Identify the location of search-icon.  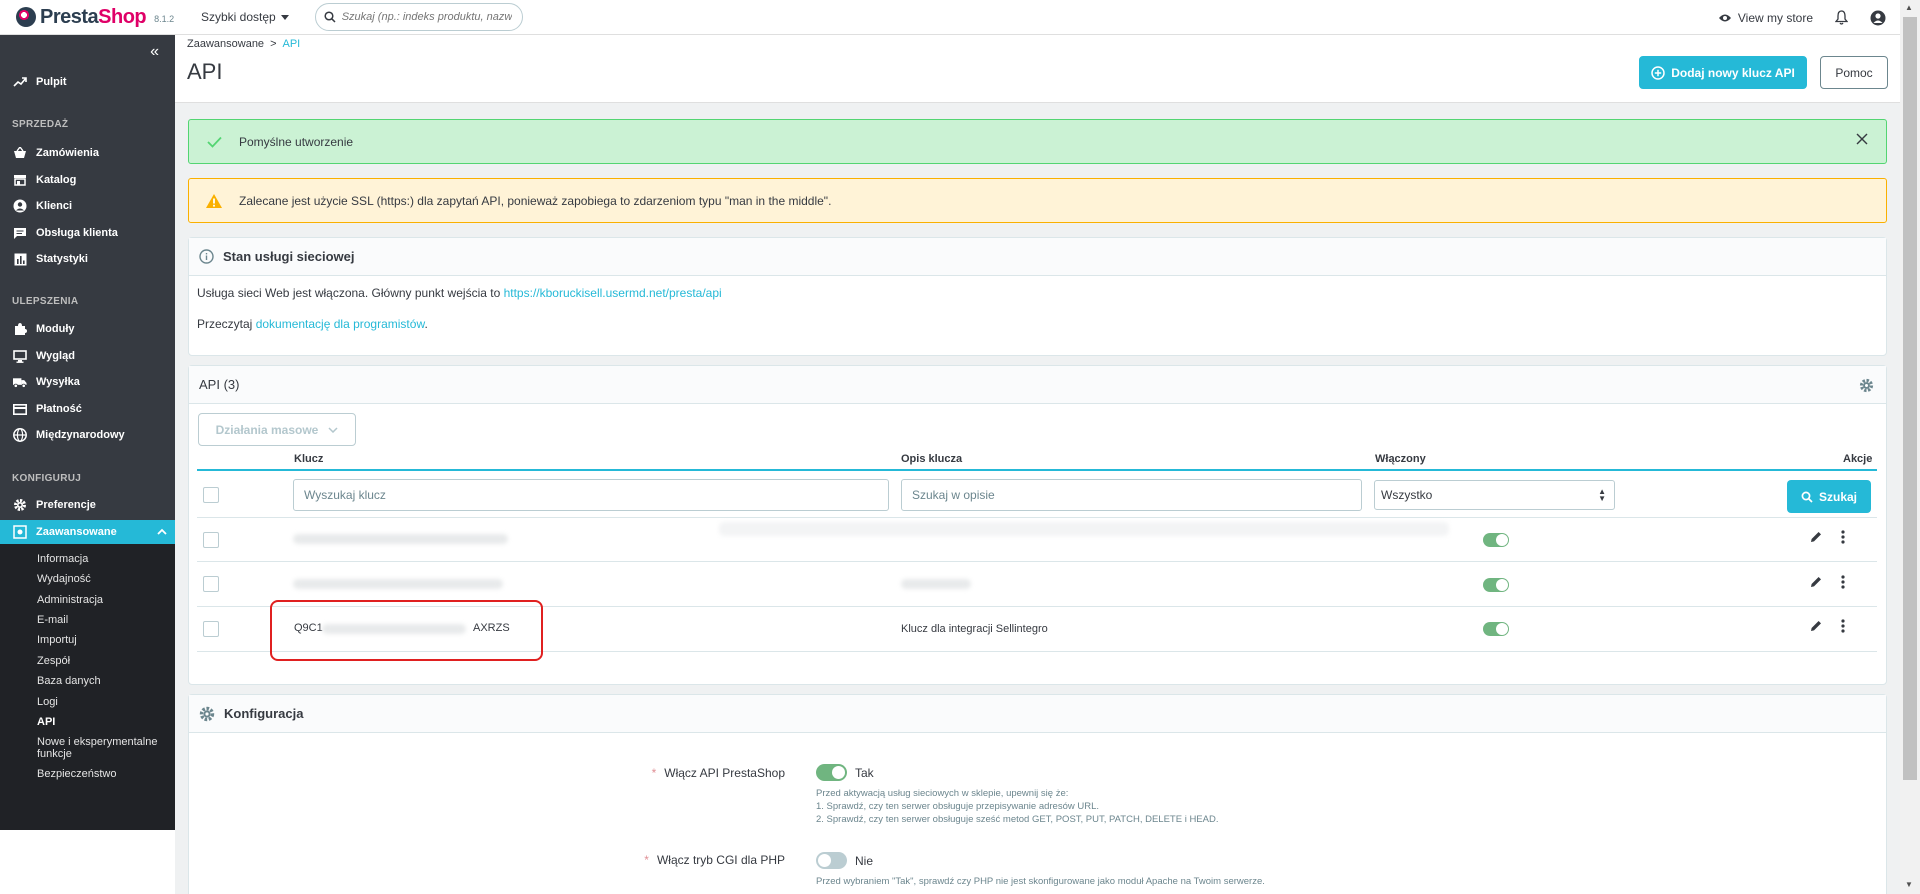
(1807, 497).